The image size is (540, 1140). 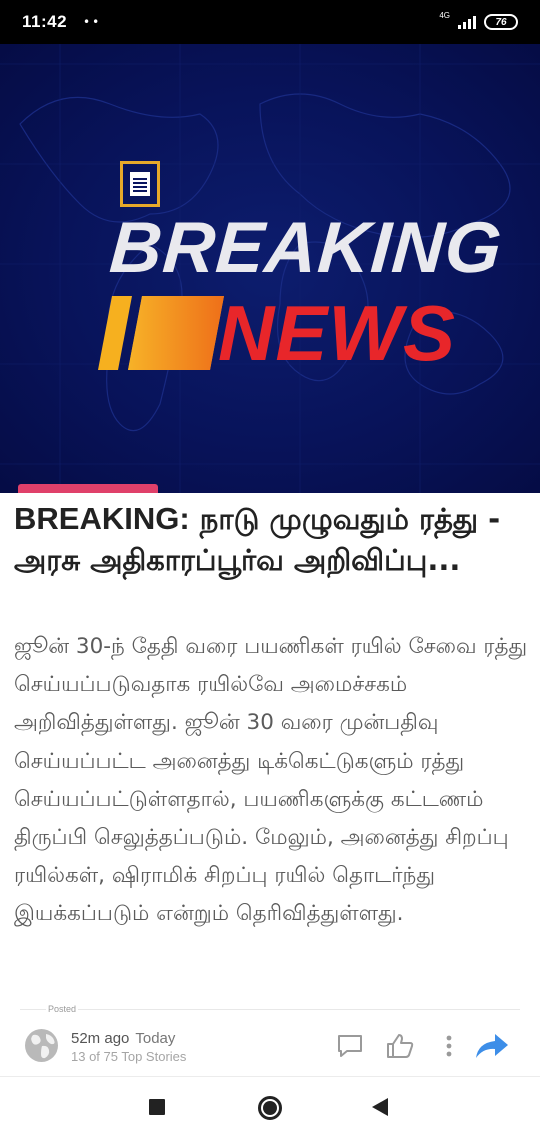 What do you see at coordinates (41, 1045) in the screenshot?
I see `globe-icon` at bounding box center [41, 1045].